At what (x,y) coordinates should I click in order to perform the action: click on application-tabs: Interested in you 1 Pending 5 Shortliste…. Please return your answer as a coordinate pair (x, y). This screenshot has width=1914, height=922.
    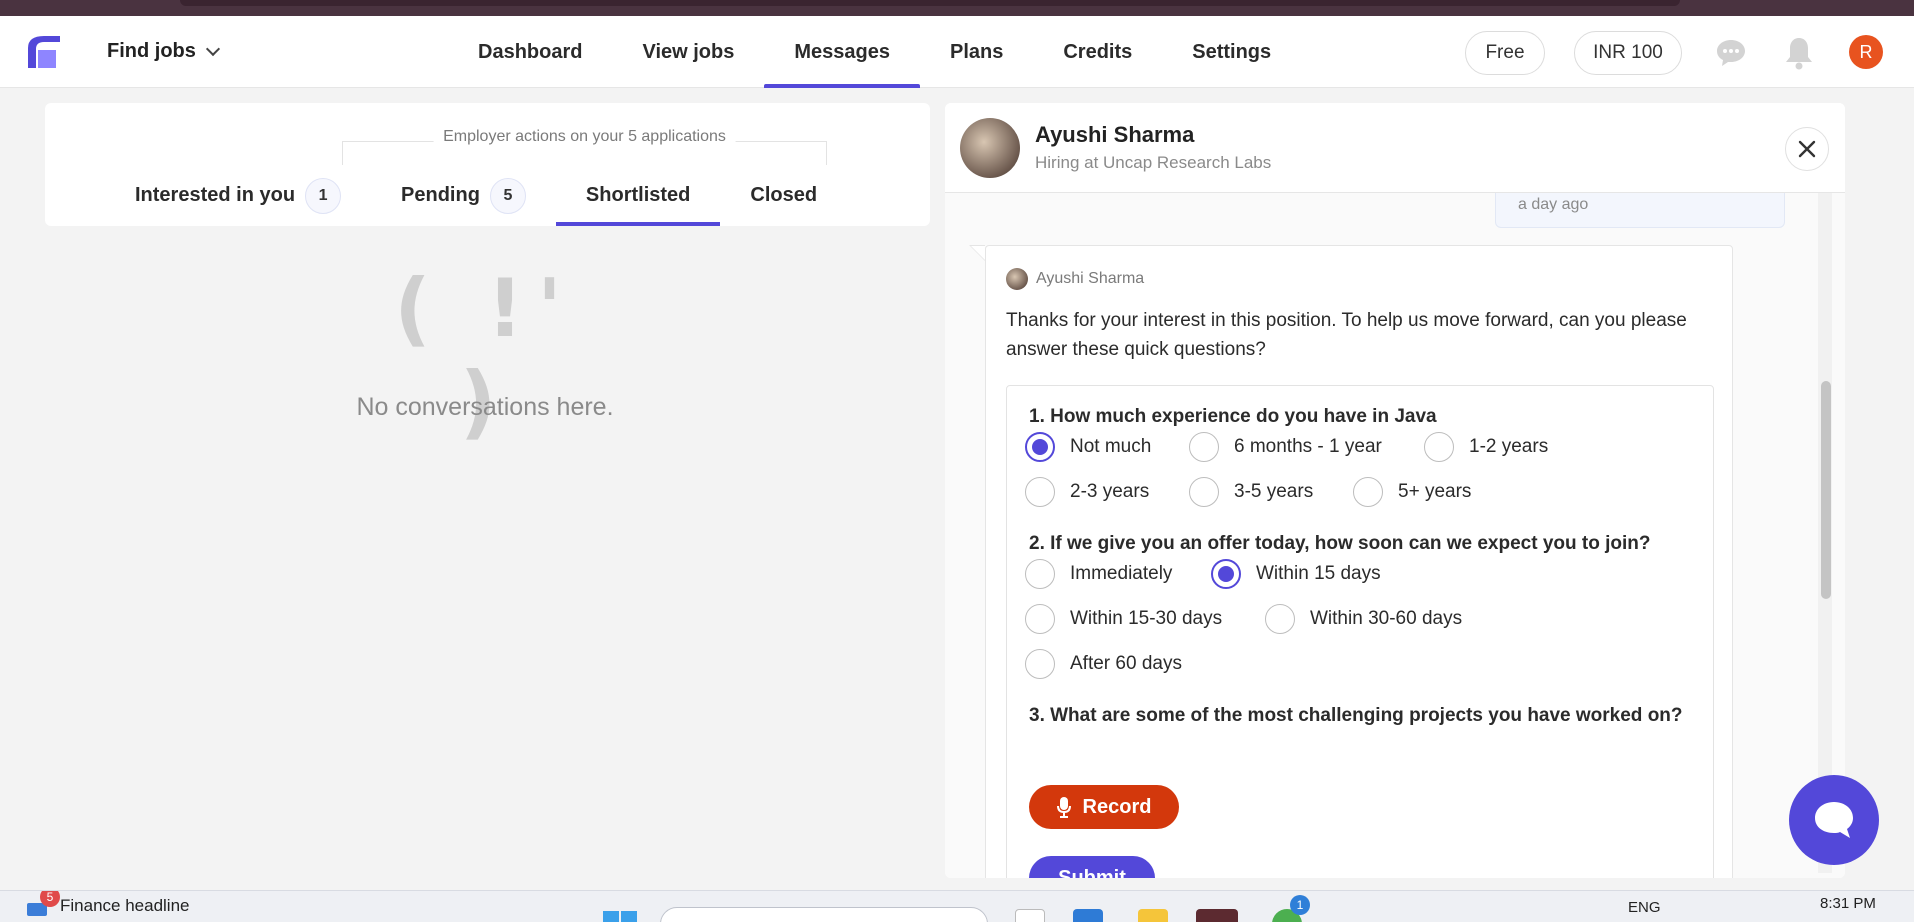
    Looking at the image, I should click on (476, 195).